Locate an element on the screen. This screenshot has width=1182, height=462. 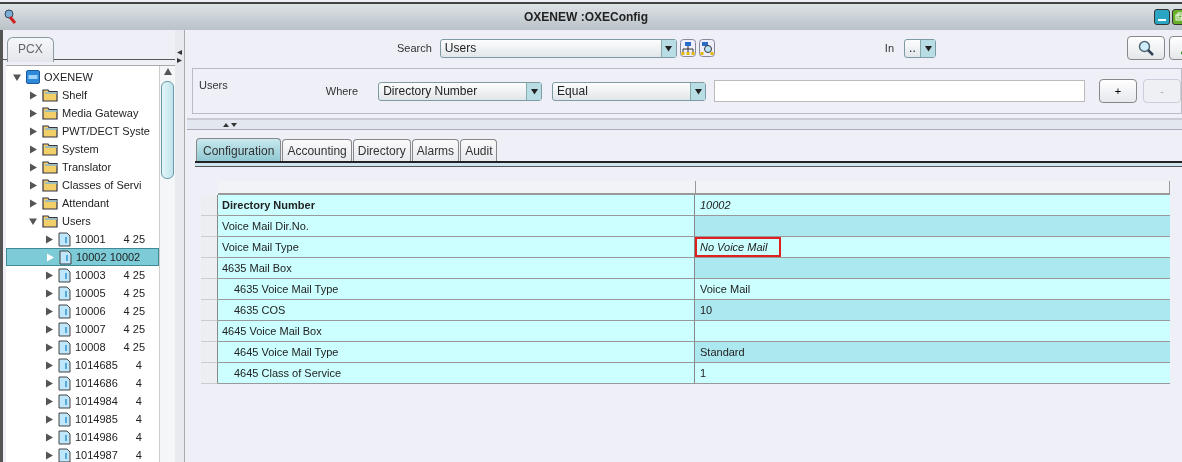
up-down-arrows-icon is located at coordinates (230, 124).